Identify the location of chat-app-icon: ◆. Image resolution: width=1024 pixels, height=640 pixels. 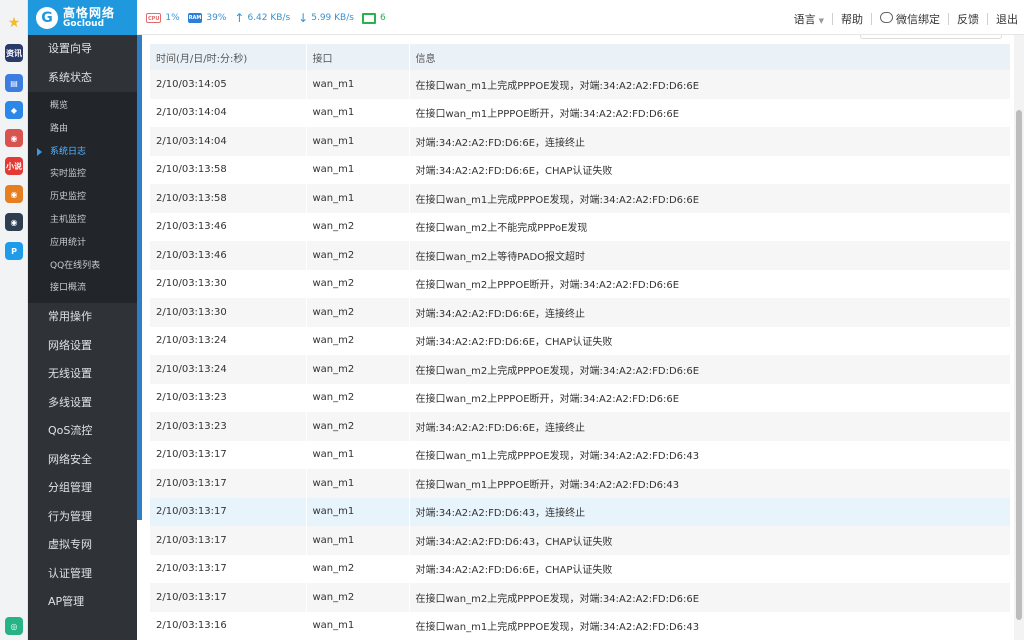
(14, 110).